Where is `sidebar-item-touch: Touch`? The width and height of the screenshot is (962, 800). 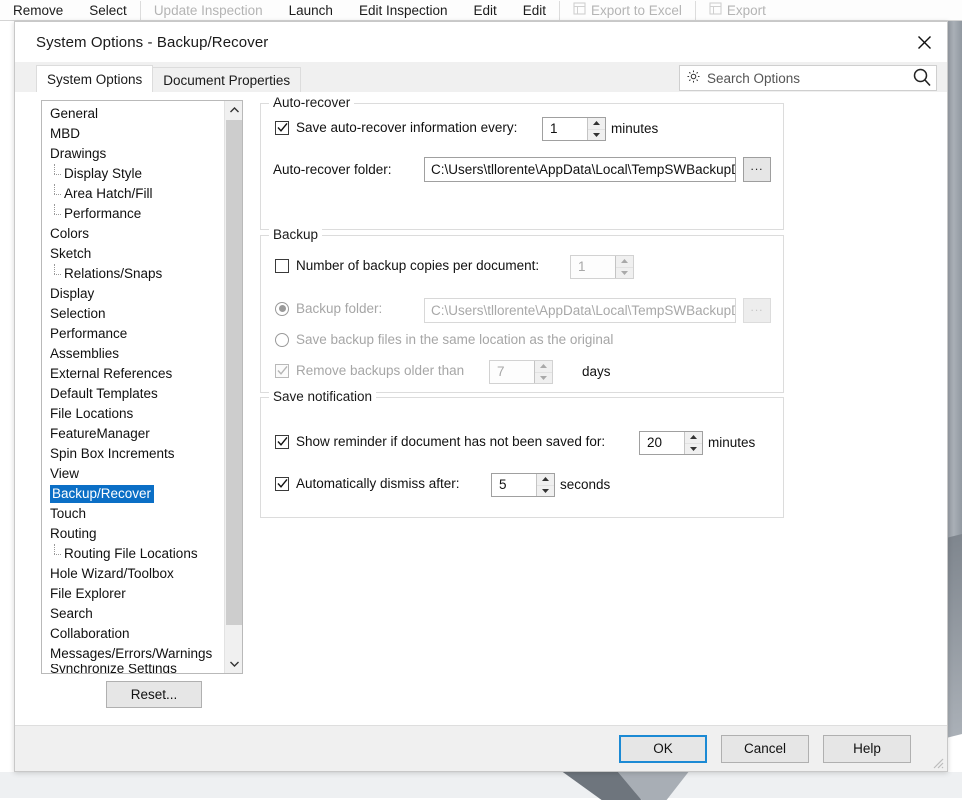 sidebar-item-touch: Touch is located at coordinates (133, 514).